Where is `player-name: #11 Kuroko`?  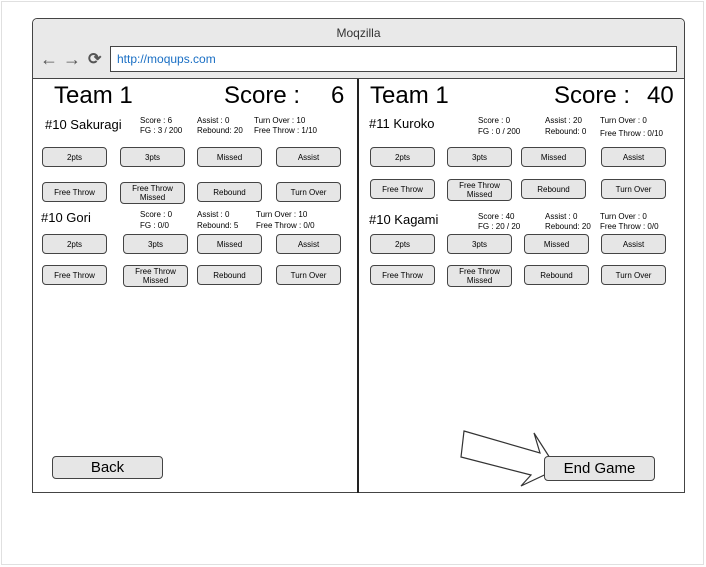 player-name: #11 Kuroko is located at coordinates (402, 123).